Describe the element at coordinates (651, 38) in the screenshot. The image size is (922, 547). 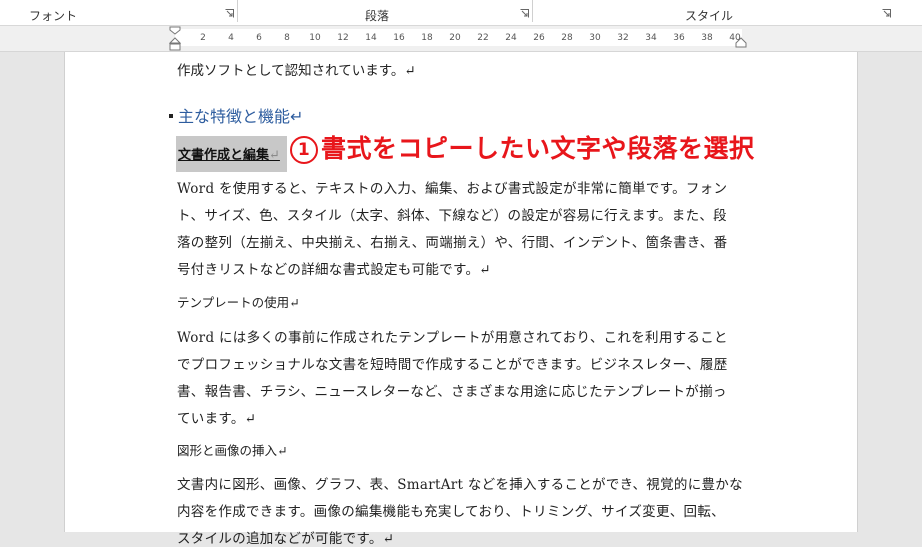
I see `ruler-tick-label: 34` at that location.